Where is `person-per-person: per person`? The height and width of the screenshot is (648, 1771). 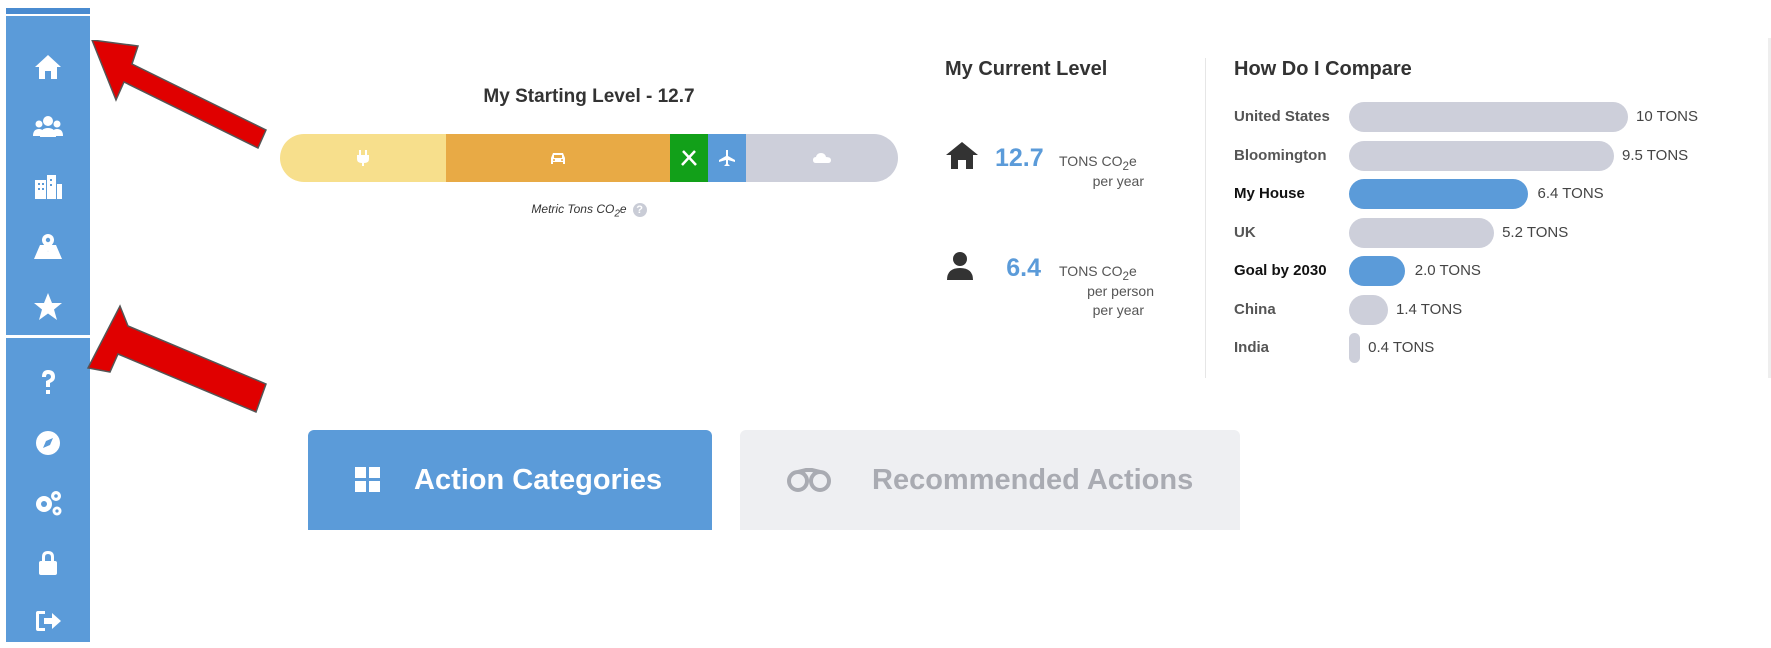 person-per-person: per person is located at coordinates (1120, 291).